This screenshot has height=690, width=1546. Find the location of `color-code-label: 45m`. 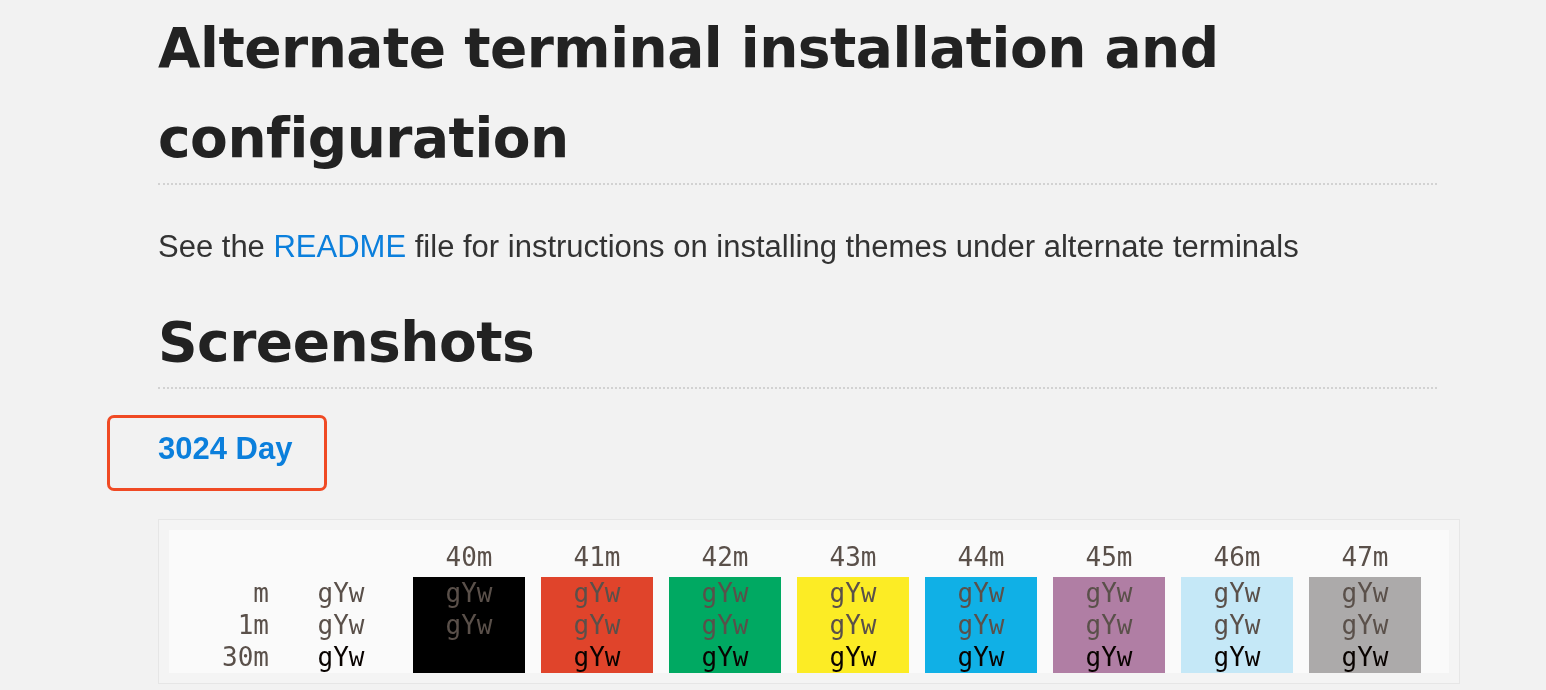

color-code-label: 45m is located at coordinates (1109, 557).